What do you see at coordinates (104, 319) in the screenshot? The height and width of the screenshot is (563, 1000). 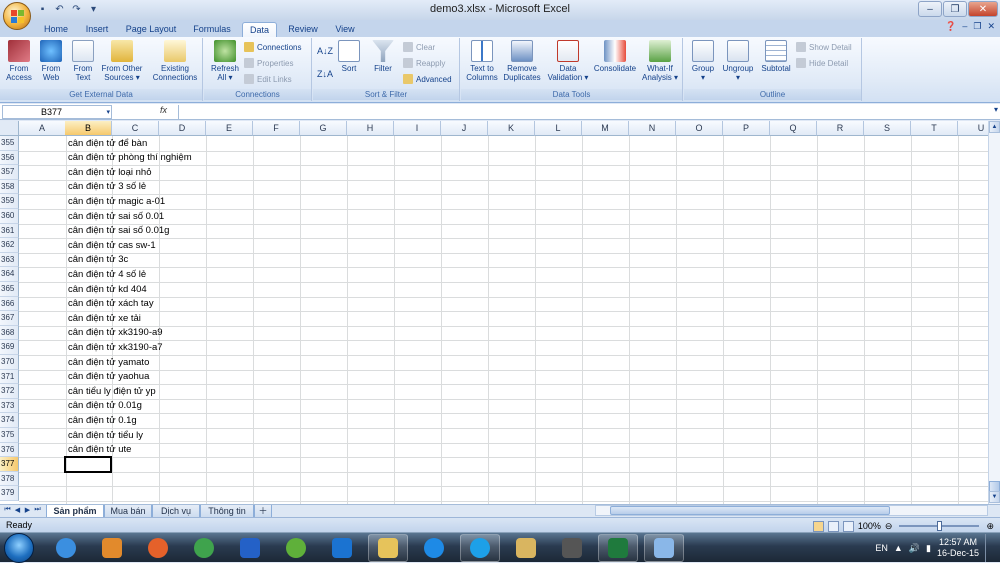 I see `cell-b367: cân điện tử xe tải` at bounding box center [104, 319].